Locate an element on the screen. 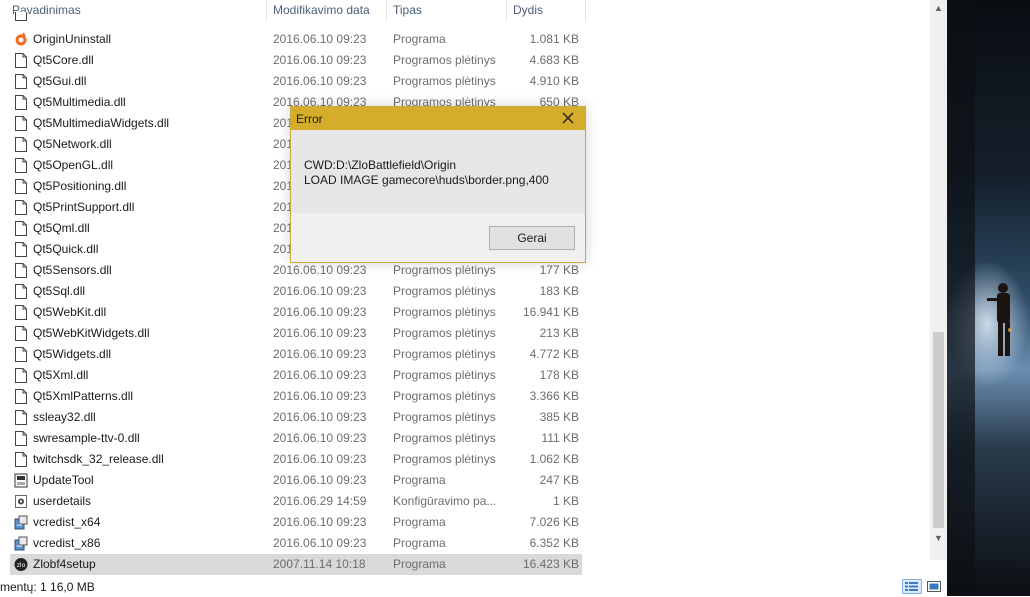 The width and height of the screenshot is (1030, 597). file-name: Qt5OpenGL.dll is located at coordinates (73, 165).